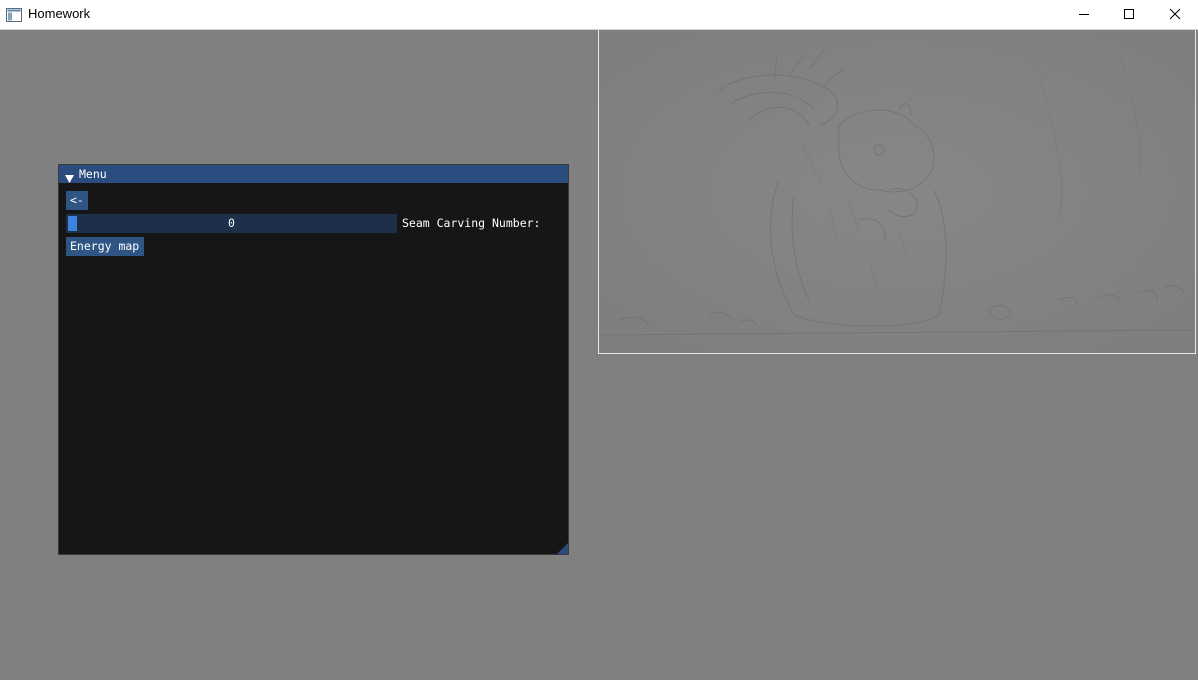 This screenshot has height=680, width=1198. Describe the element at coordinates (599, 15) in the screenshot. I see `window-titlebar: Homework` at that location.